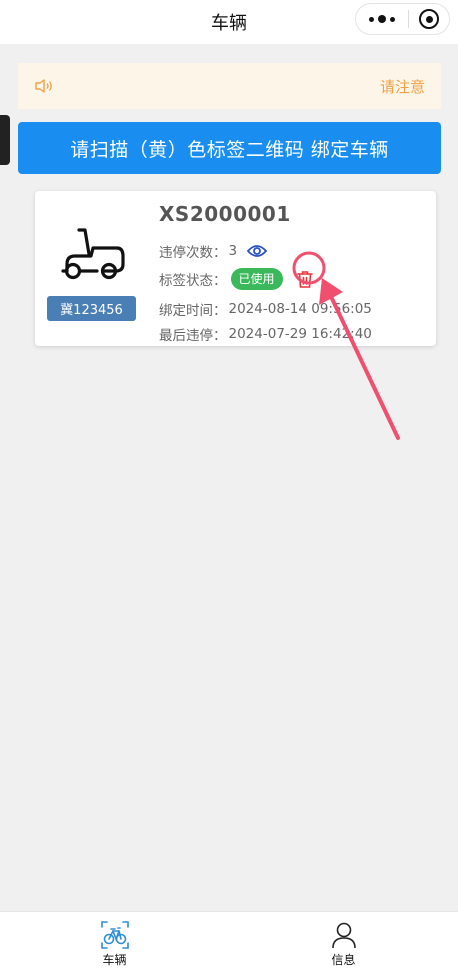 The height and width of the screenshot is (975, 458). What do you see at coordinates (233, 251) in the screenshot?
I see `violations-count: 3` at bounding box center [233, 251].